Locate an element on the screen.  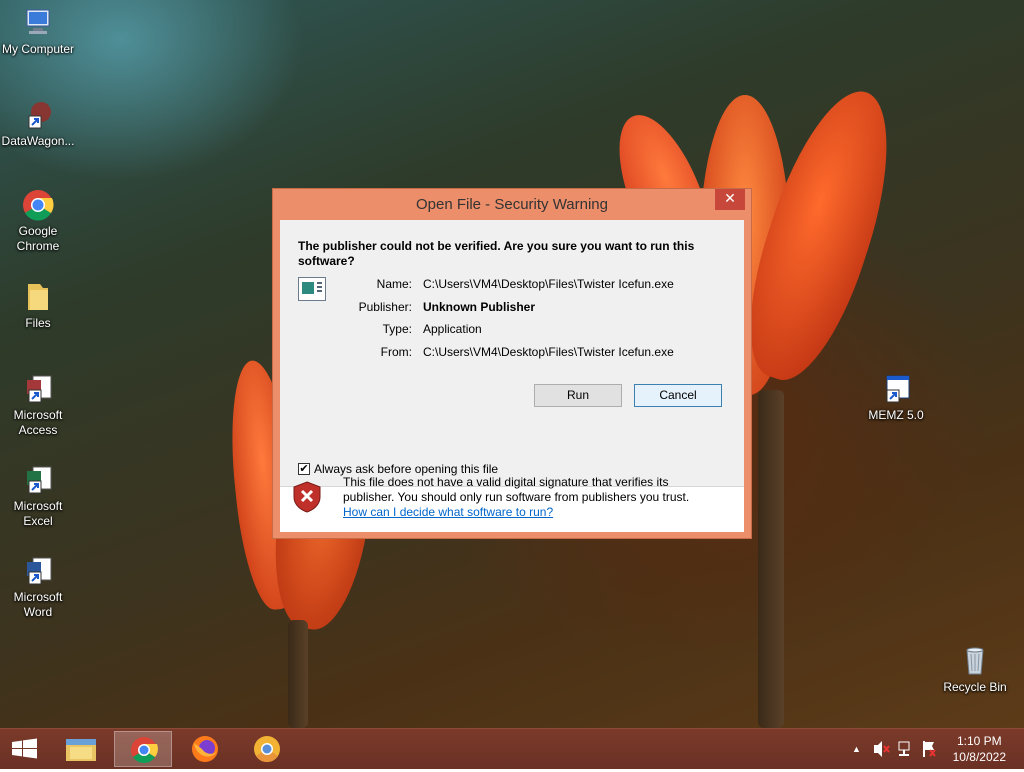
desktop-icon-memz: MEMZ 5.0 is located at coordinates (896, 397).